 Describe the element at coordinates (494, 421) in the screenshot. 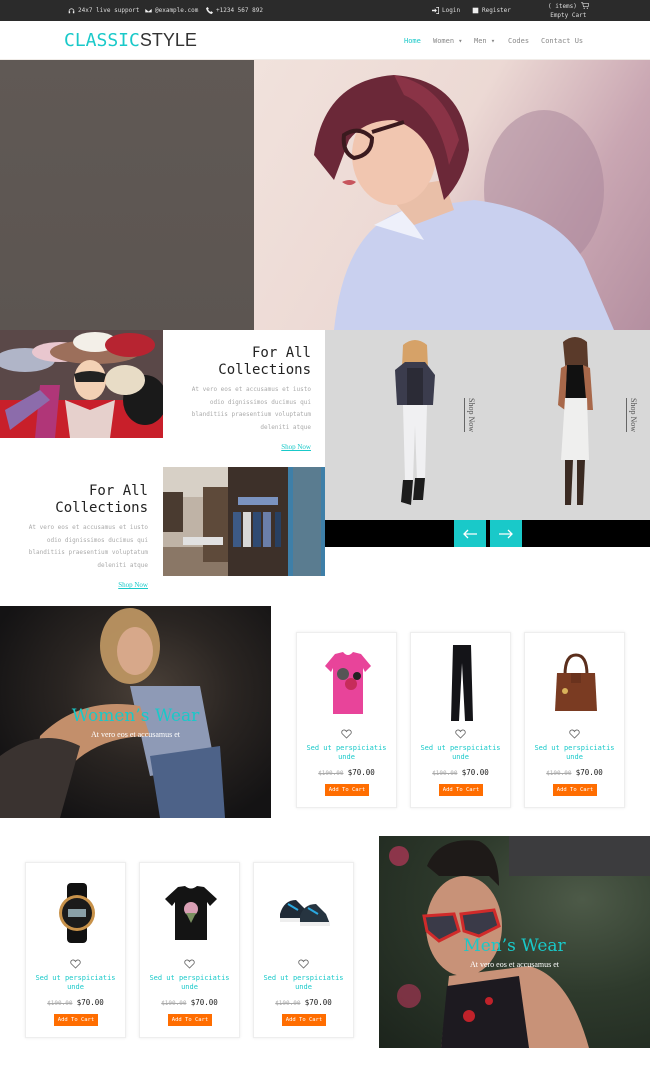

I see `slider-models` at that location.